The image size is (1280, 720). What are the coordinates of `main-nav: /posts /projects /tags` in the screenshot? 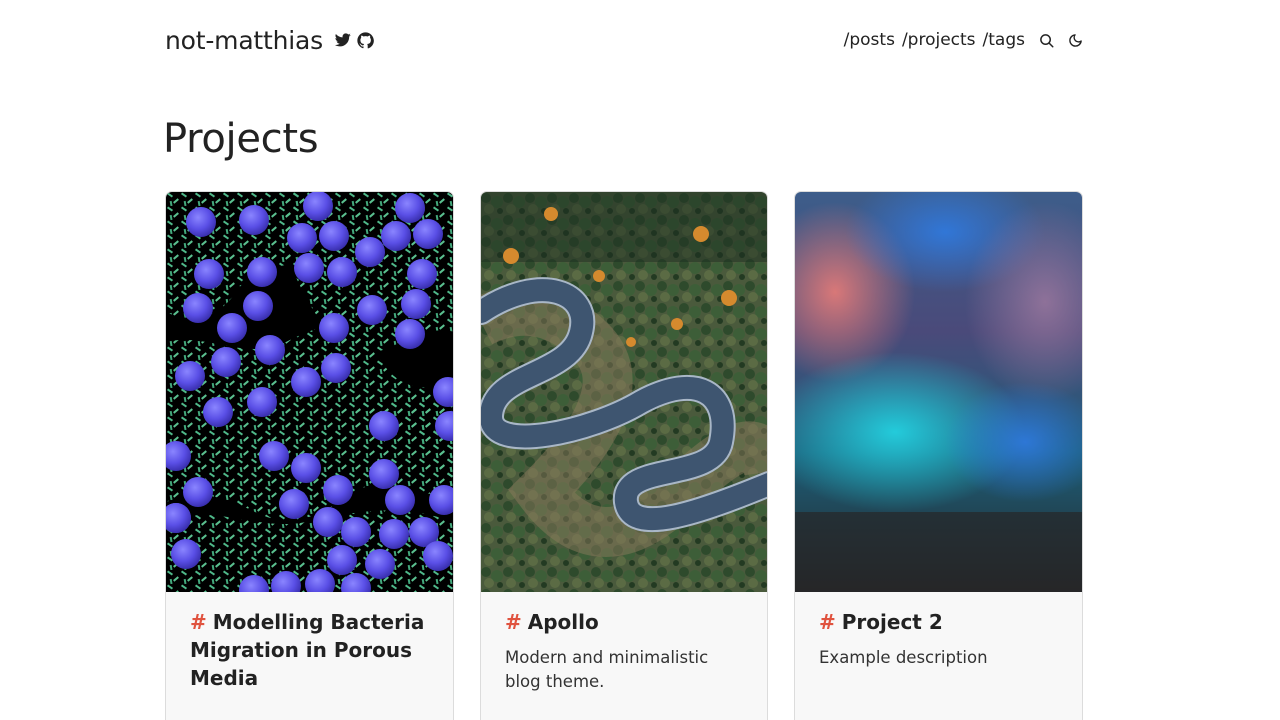 It's located at (963, 40).